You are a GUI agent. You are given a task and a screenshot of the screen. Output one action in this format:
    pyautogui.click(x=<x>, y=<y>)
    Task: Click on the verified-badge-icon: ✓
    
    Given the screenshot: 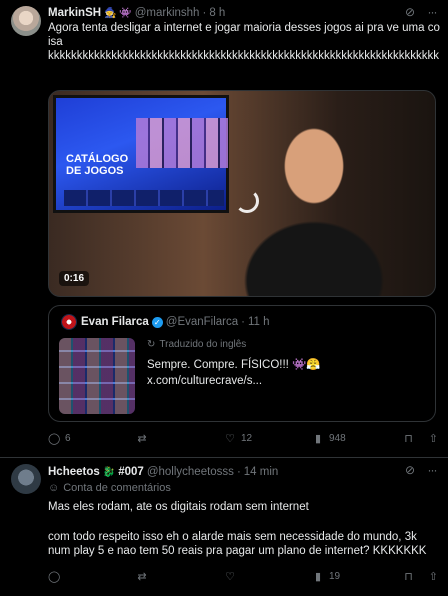 What is the action you would take?
    pyautogui.click(x=157, y=322)
    